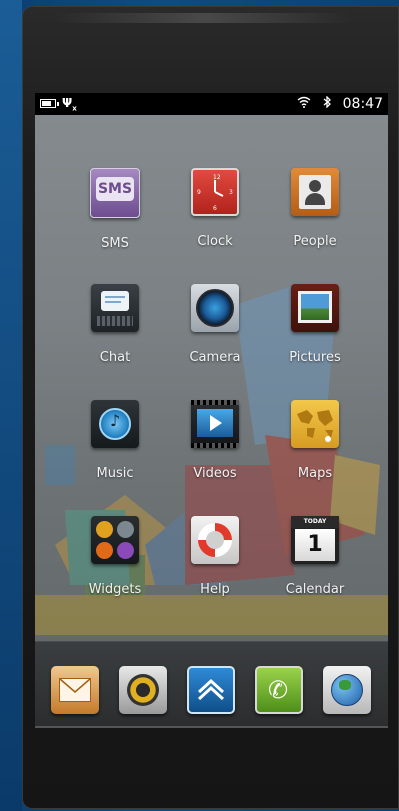 This screenshot has width=399, height=811. I want to click on svg-text: 9, so click(199, 192).